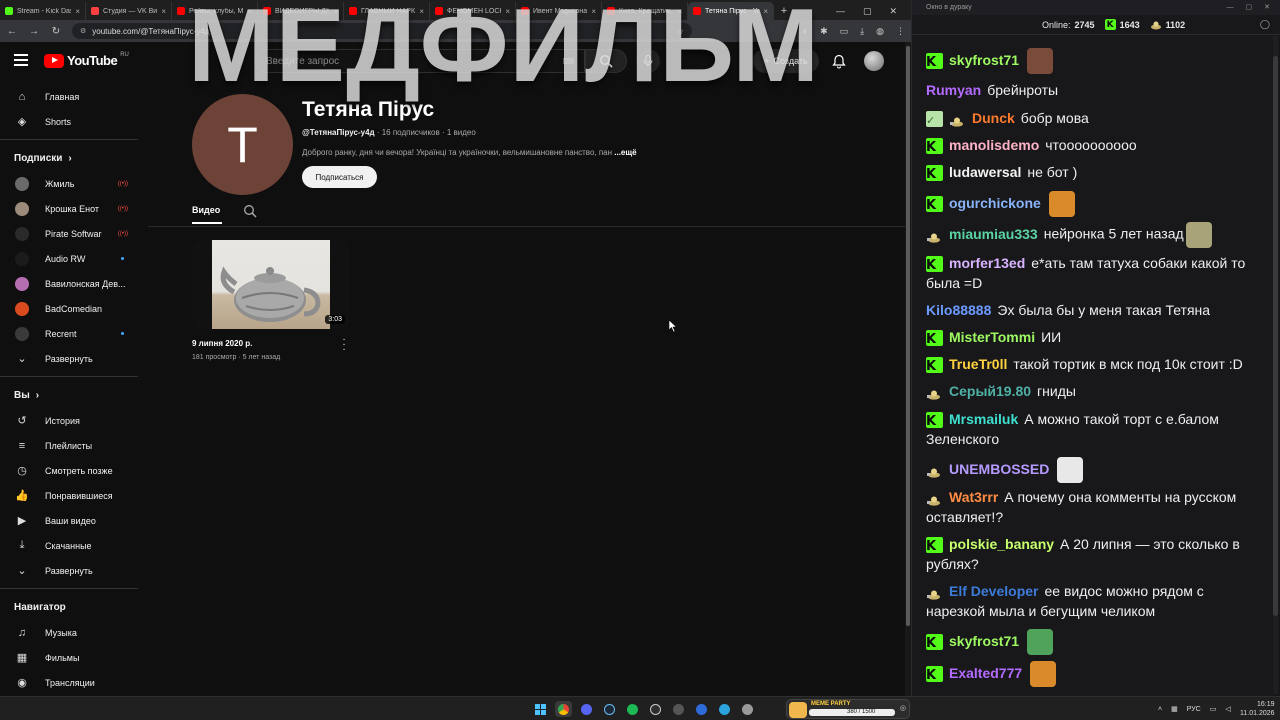  Describe the element at coordinates (473, 11) in the screenshot. I see `browser-tab: ФЕНОМЕН LOCKE ×` at that location.